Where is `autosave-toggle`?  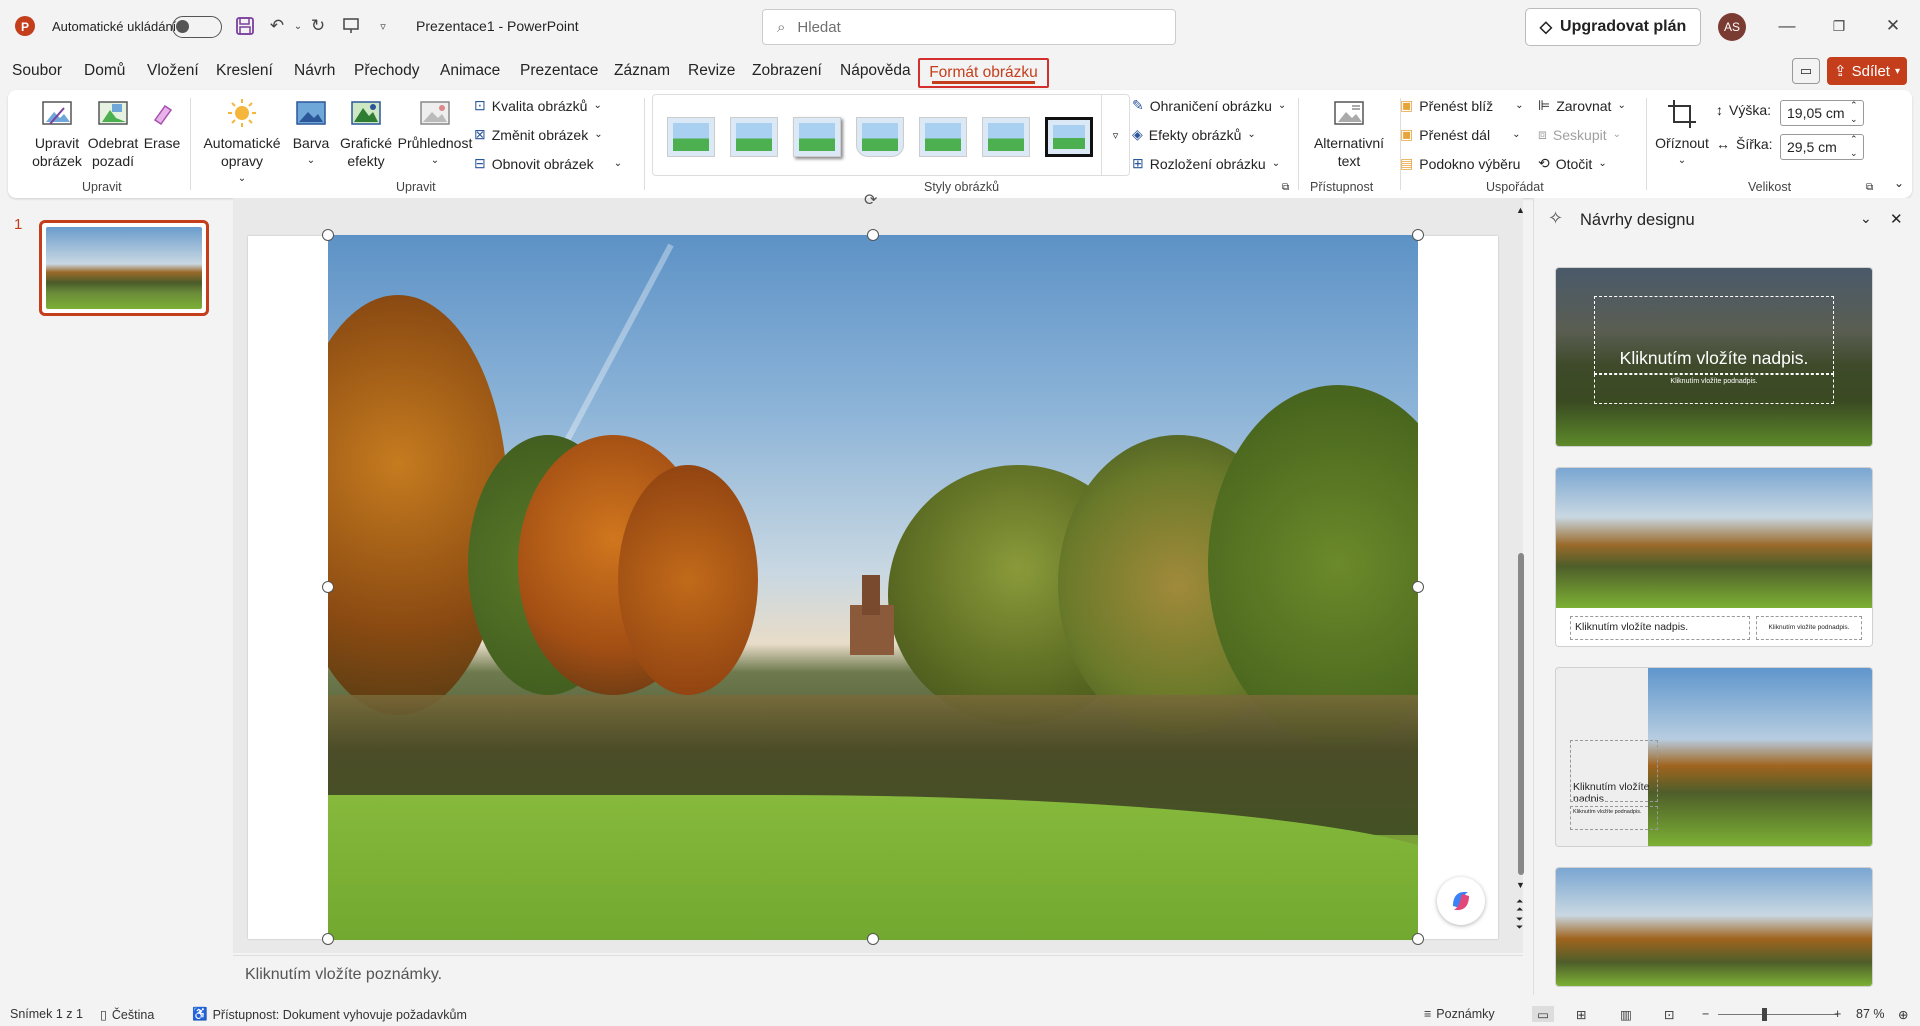
autosave-toggle is located at coordinates (197, 27).